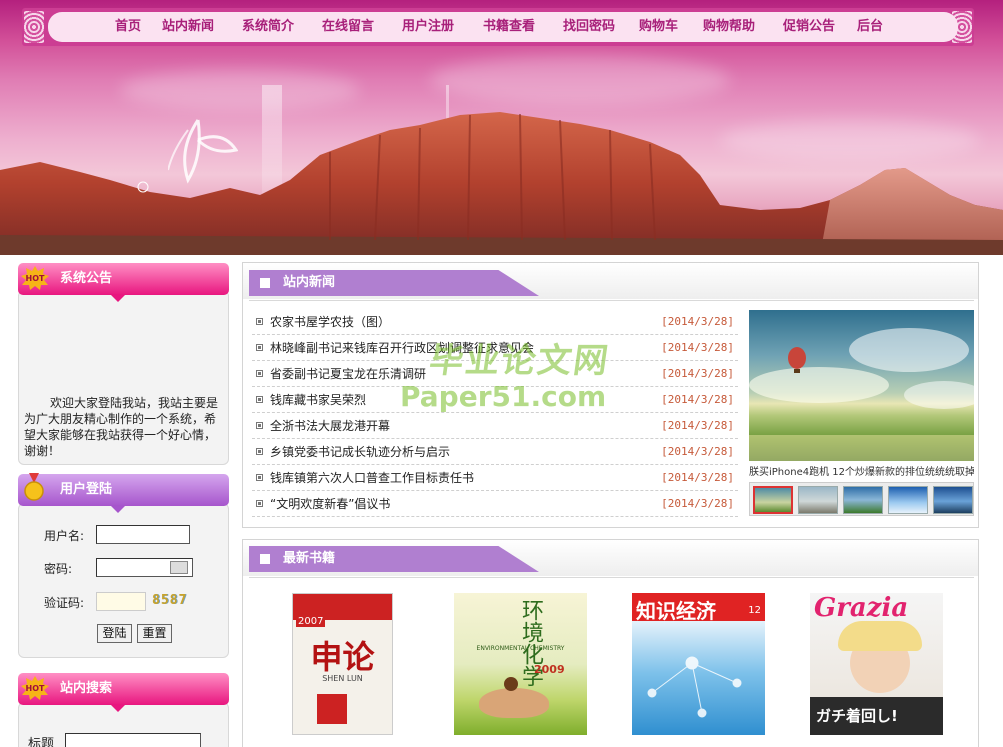 The image size is (1003, 747). I want to click on cover-hands, so click(514, 703).